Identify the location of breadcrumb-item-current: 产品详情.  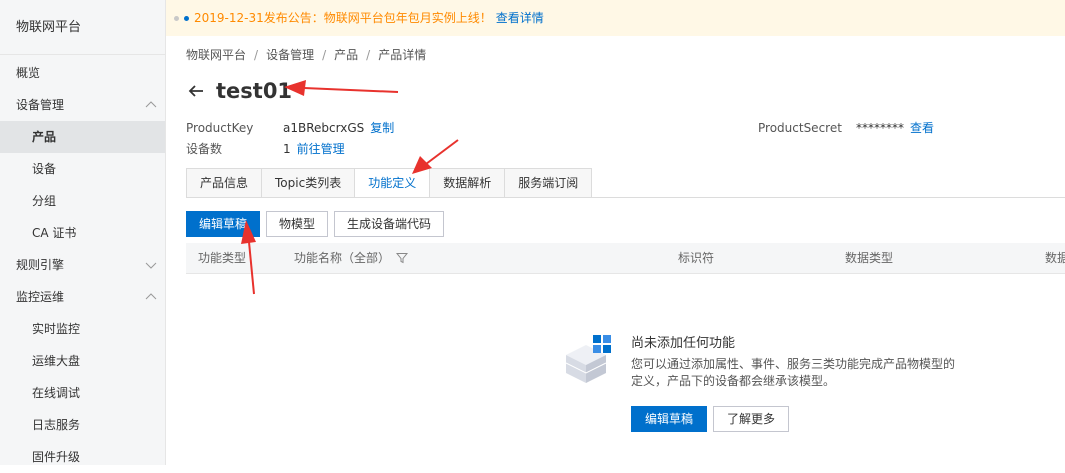
(402, 55).